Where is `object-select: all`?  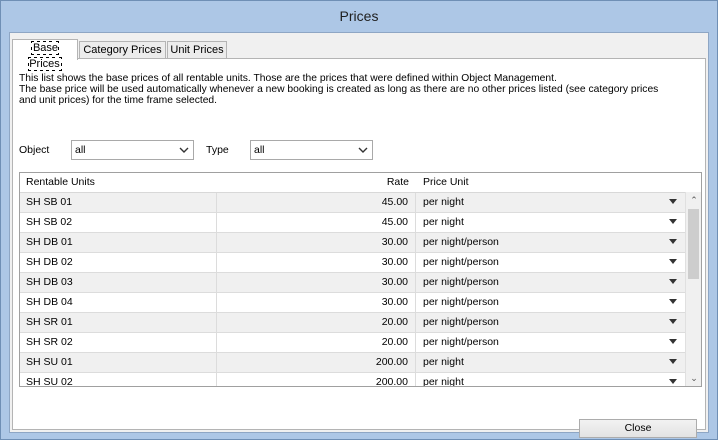 object-select: all is located at coordinates (132, 150).